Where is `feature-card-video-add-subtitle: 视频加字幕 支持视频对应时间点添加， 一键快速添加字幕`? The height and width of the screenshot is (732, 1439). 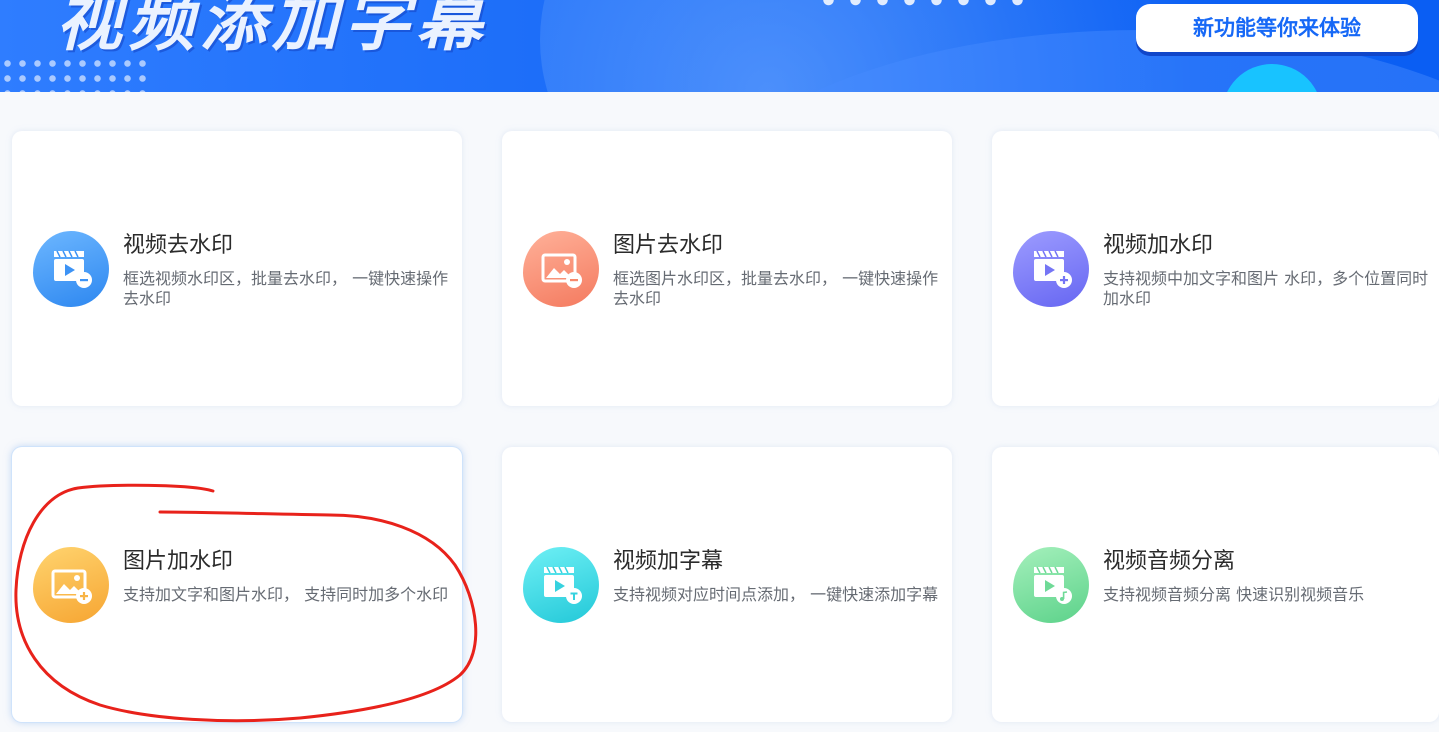
feature-card-video-add-subtitle: 视频加字幕 支持视频对应时间点添加， 一键快速添加字幕 is located at coordinates (727, 584).